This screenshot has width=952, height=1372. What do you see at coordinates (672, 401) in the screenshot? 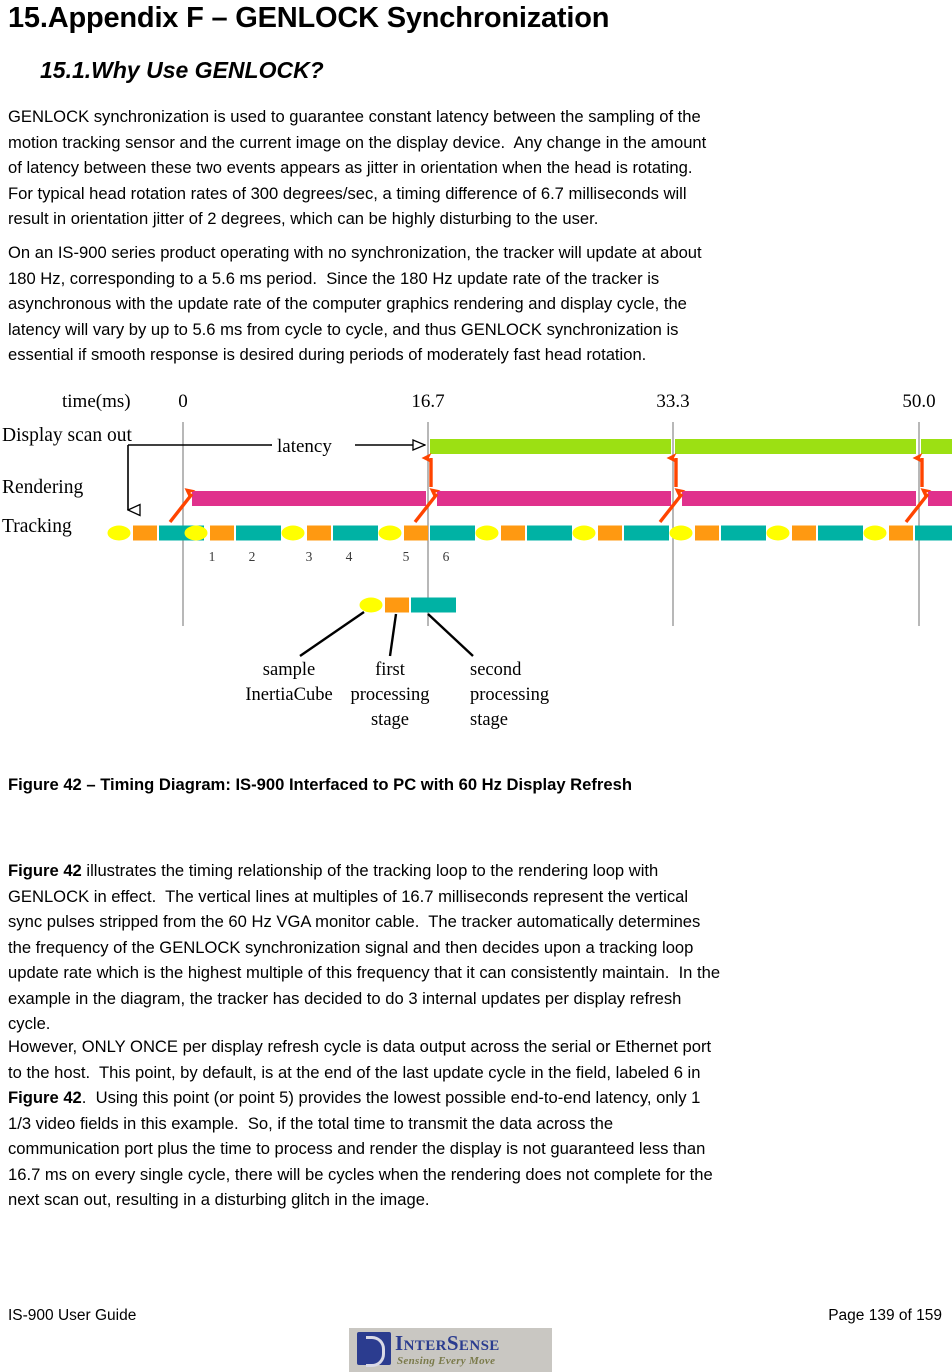
I see `time-tick-2: 33.3` at bounding box center [672, 401].